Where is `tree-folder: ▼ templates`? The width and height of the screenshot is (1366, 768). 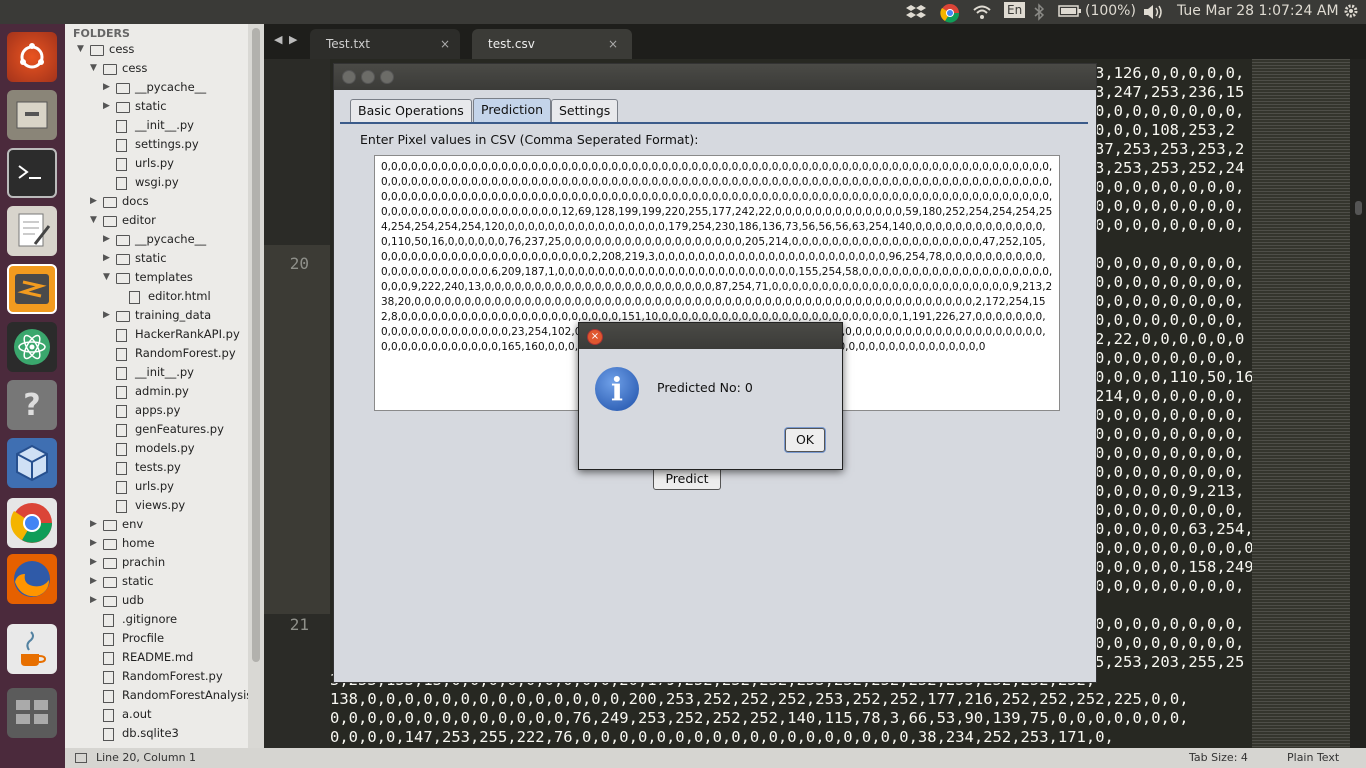
tree-folder: ▼ templates is located at coordinates (156, 277).